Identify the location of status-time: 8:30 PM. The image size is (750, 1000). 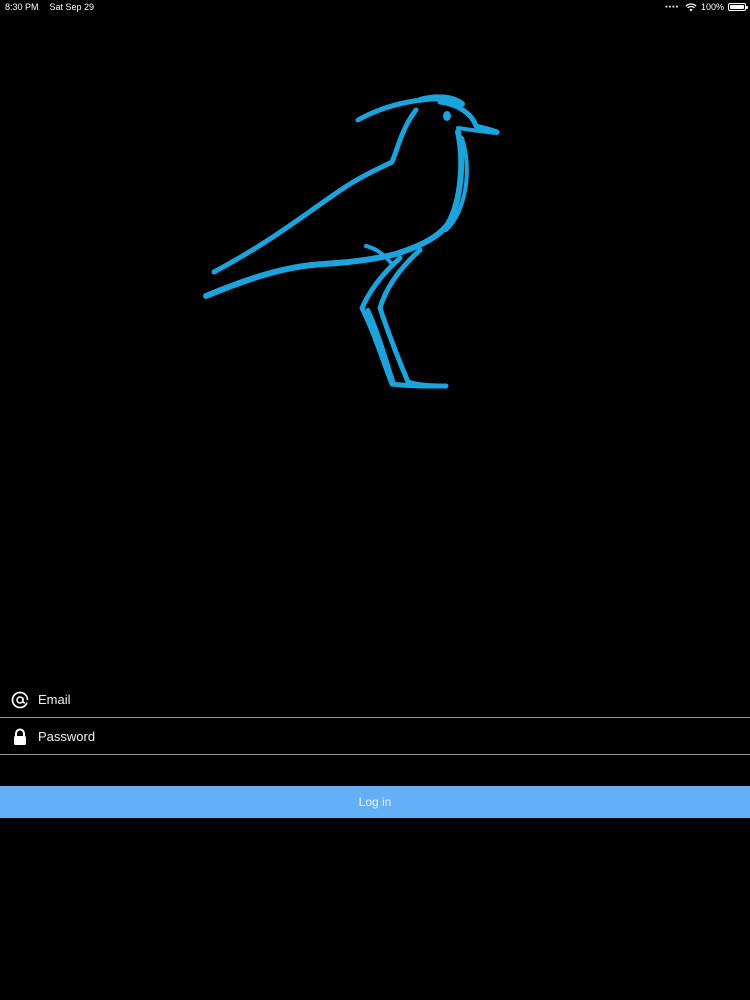
(22, 7).